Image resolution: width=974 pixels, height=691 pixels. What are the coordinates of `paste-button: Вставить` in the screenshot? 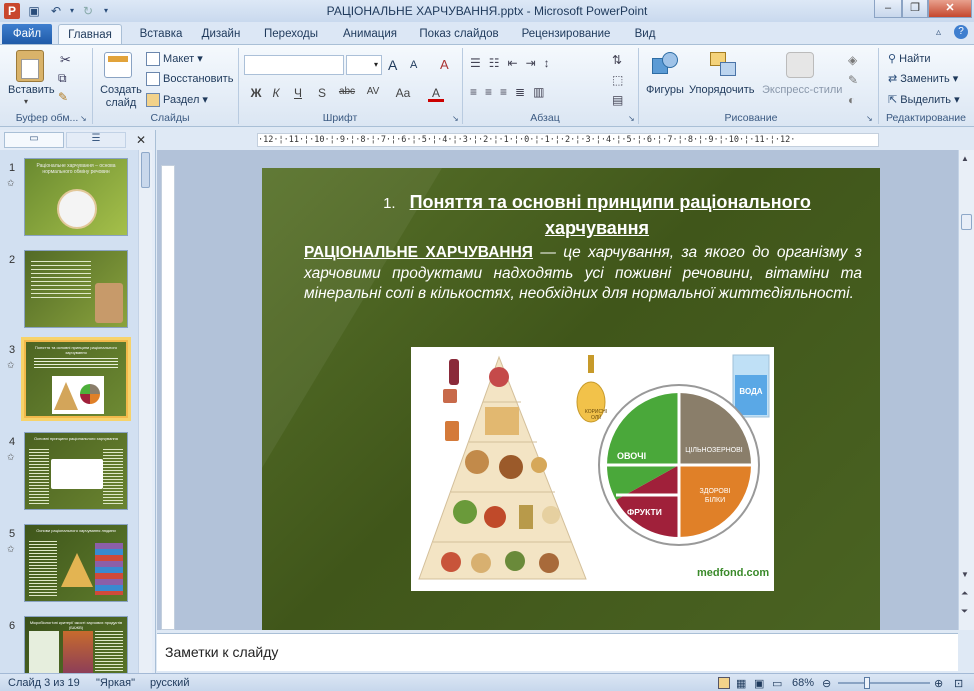 It's located at (31, 90).